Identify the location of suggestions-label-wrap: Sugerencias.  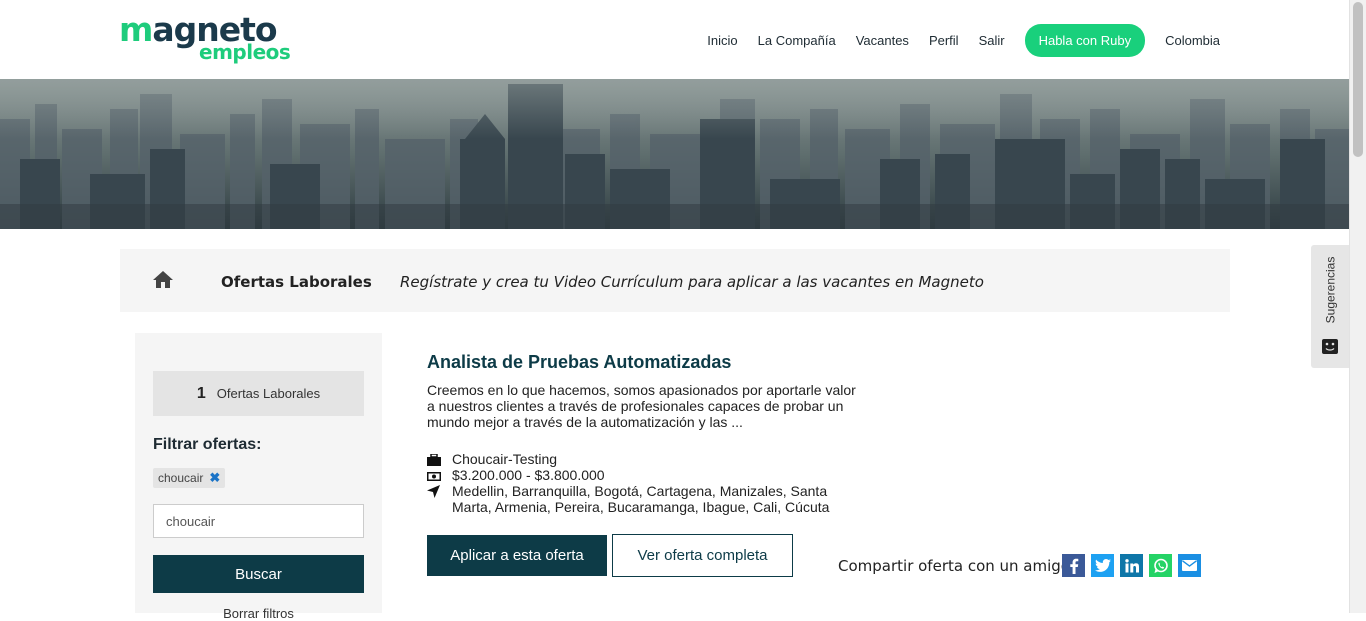
(1330, 290).